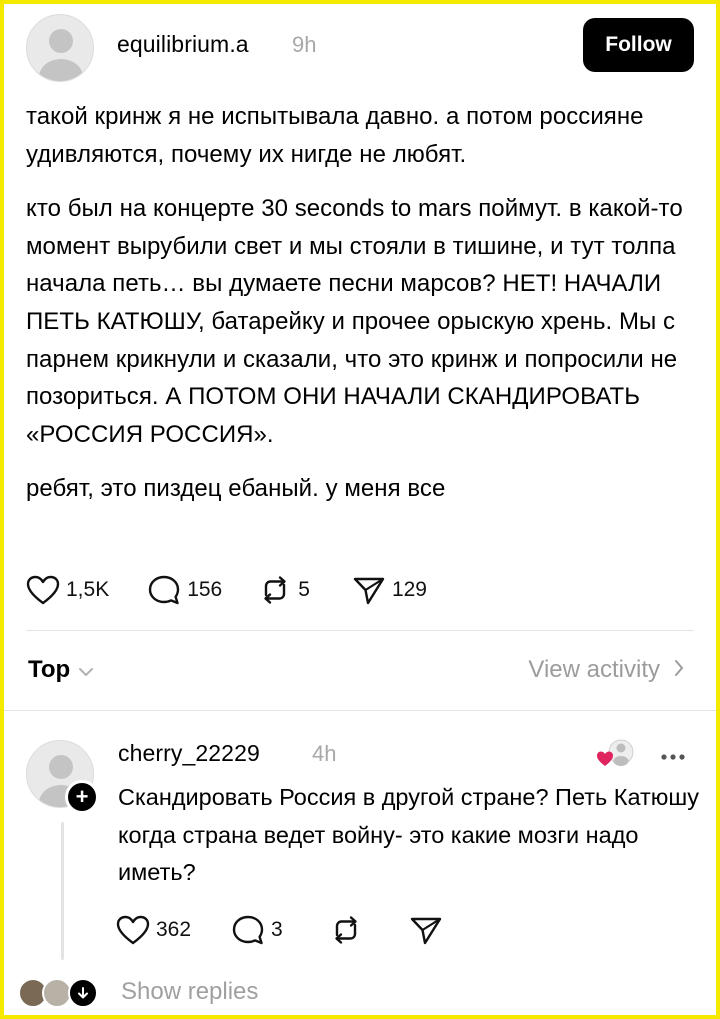 The image size is (720, 1019). Describe the element at coordinates (88, 589) in the screenshot. I see `like-count: 1,5K` at that location.